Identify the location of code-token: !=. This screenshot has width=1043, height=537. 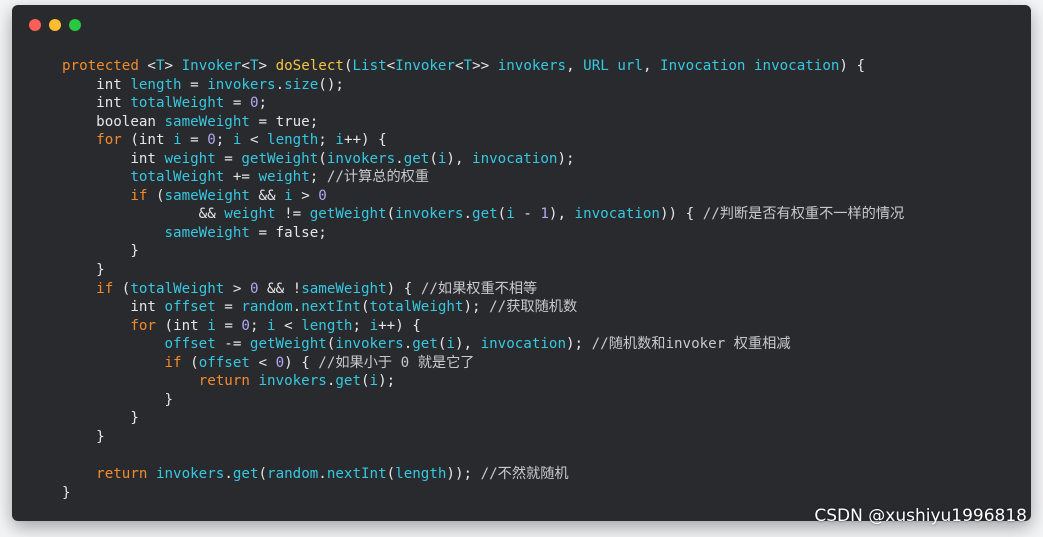
(292, 214).